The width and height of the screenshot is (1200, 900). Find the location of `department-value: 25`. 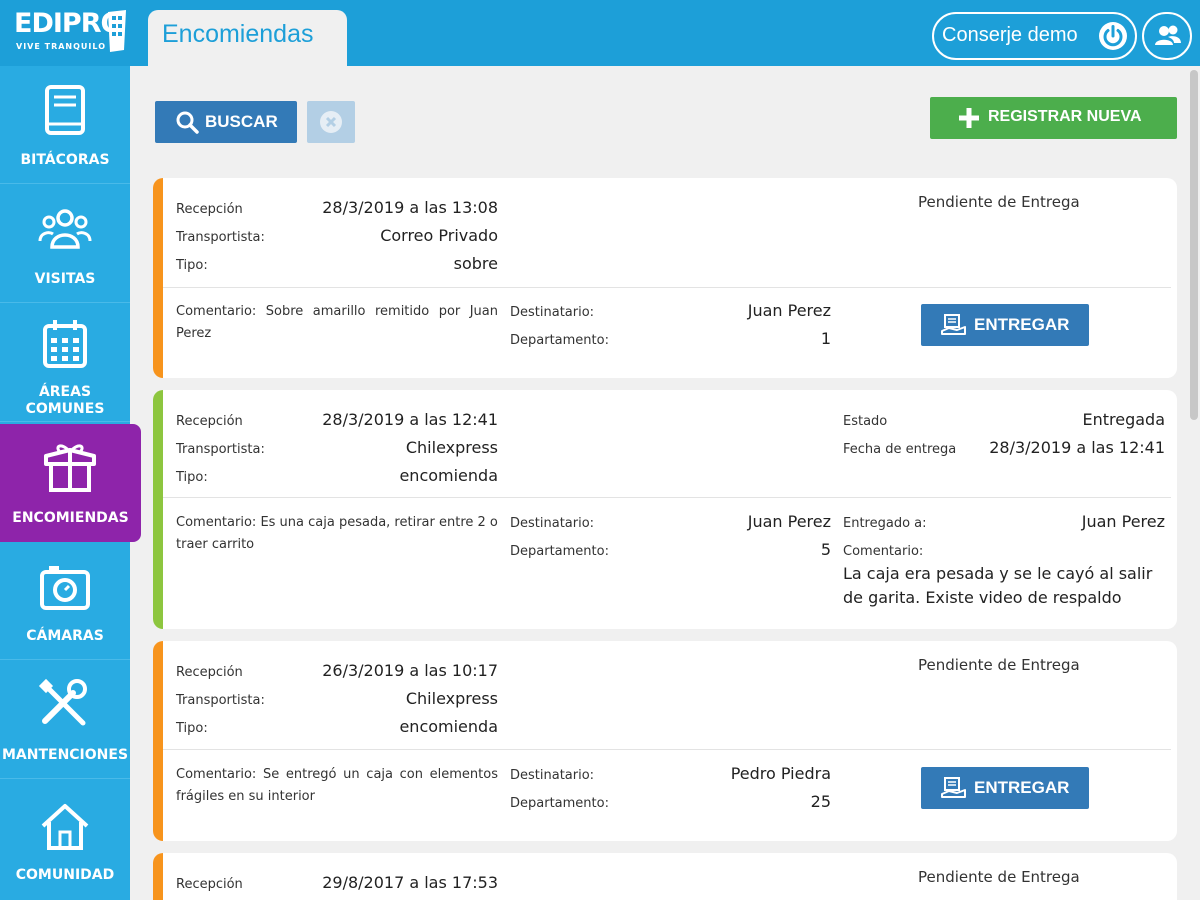

department-value: 25 is located at coordinates (820, 801).